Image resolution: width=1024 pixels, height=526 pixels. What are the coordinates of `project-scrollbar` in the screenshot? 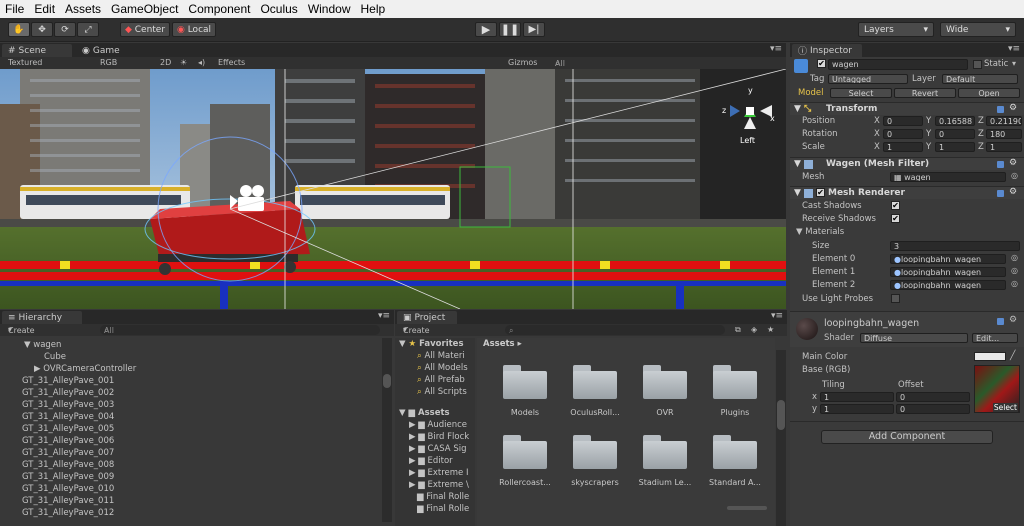 It's located at (781, 438).